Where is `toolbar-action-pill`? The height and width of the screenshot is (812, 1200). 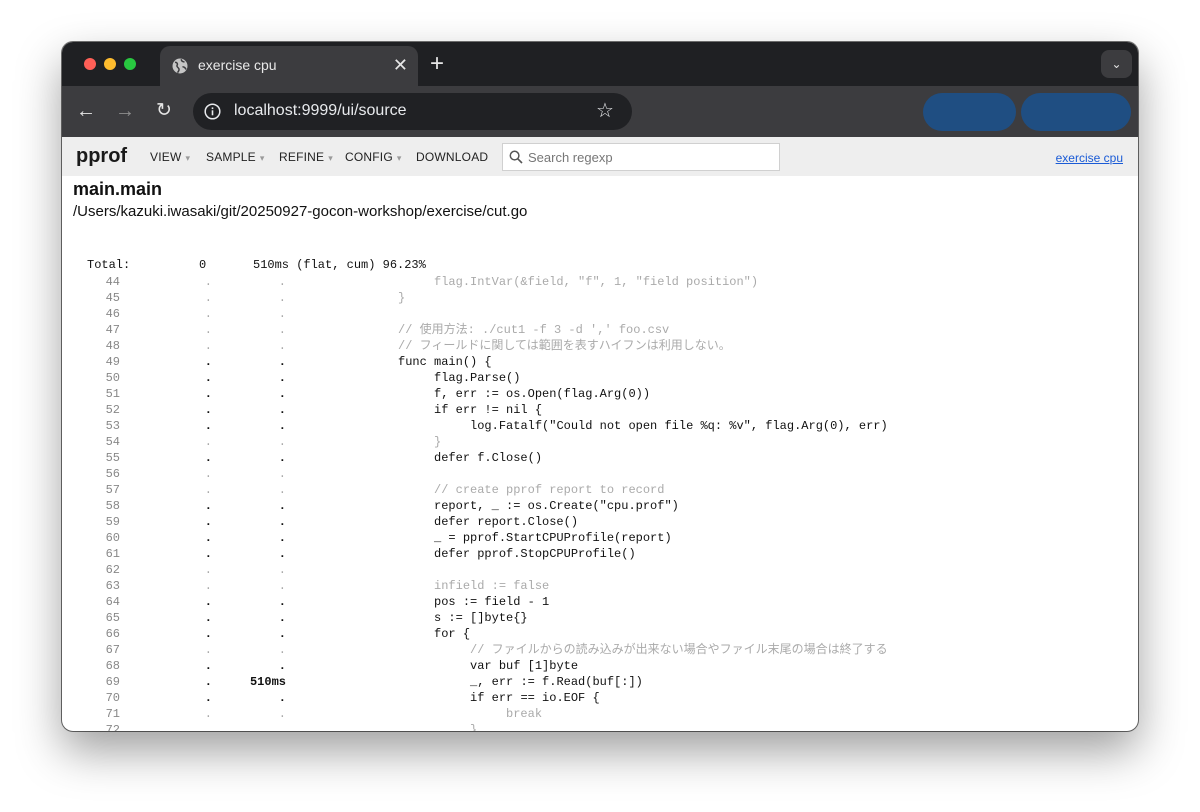 toolbar-action-pill is located at coordinates (1076, 112).